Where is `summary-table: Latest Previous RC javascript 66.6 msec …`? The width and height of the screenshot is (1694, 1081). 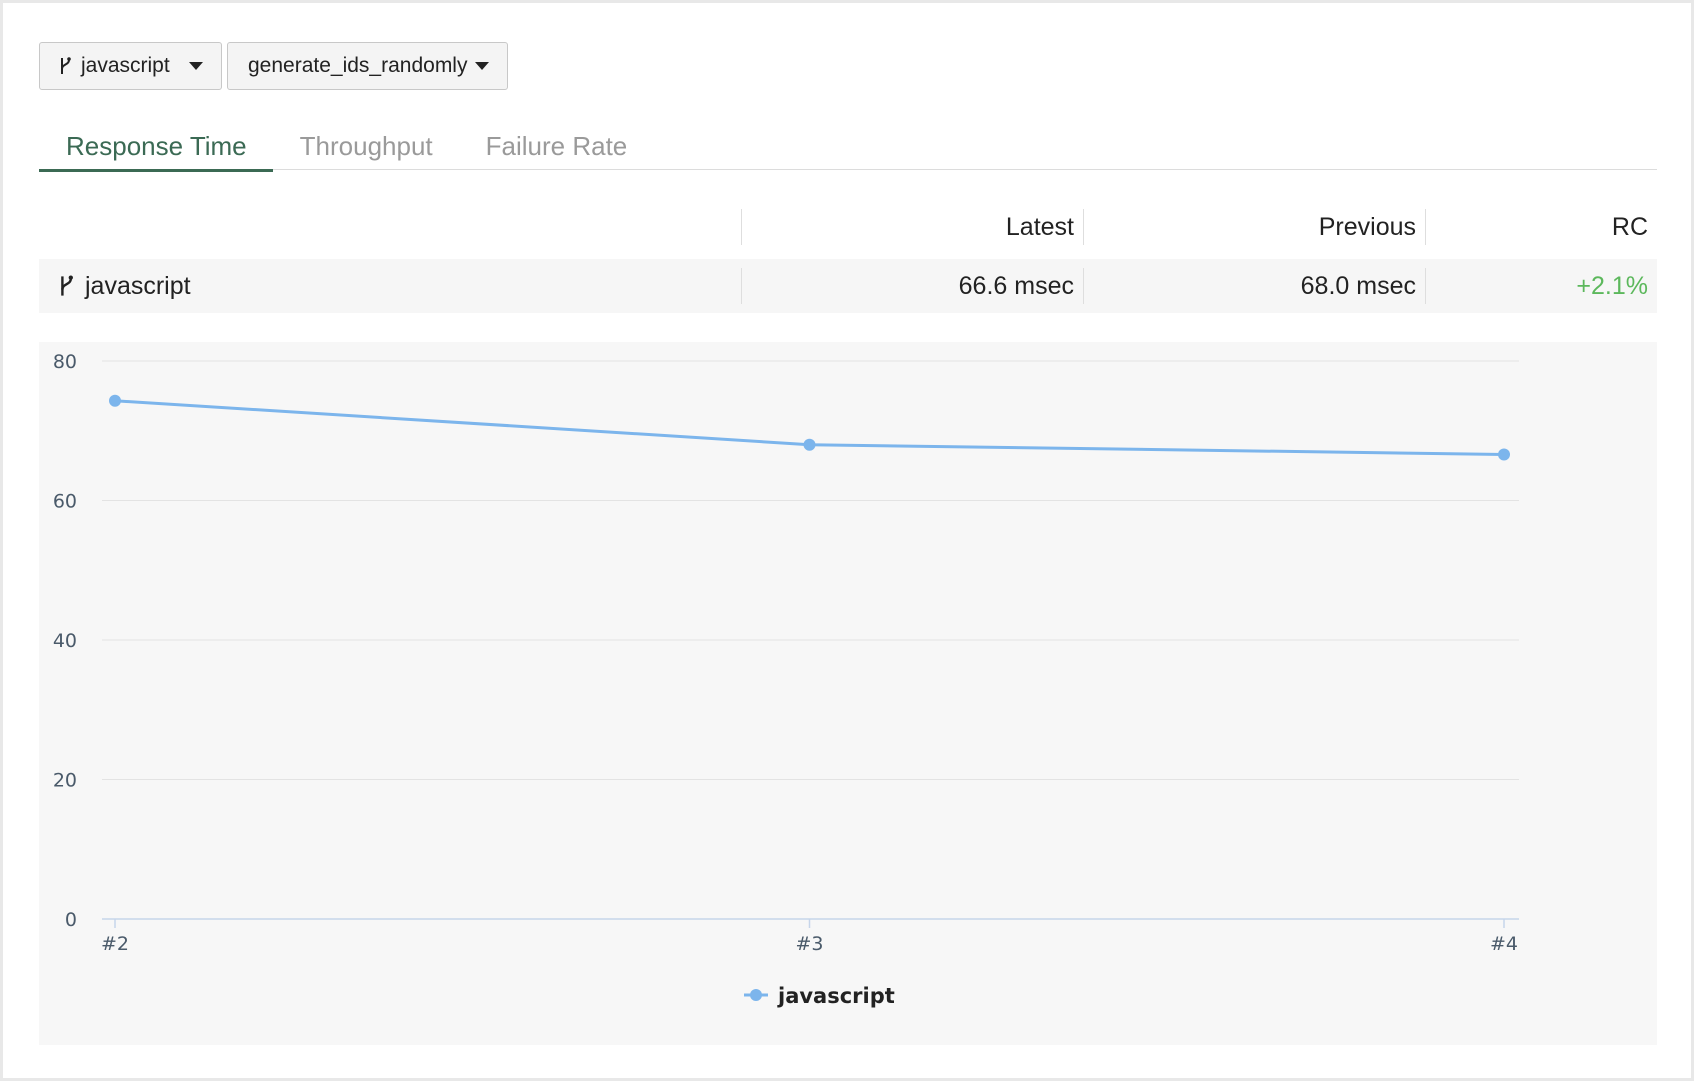 summary-table: Latest Previous RC javascript 66.6 msec … is located at coordinates (848, 256).